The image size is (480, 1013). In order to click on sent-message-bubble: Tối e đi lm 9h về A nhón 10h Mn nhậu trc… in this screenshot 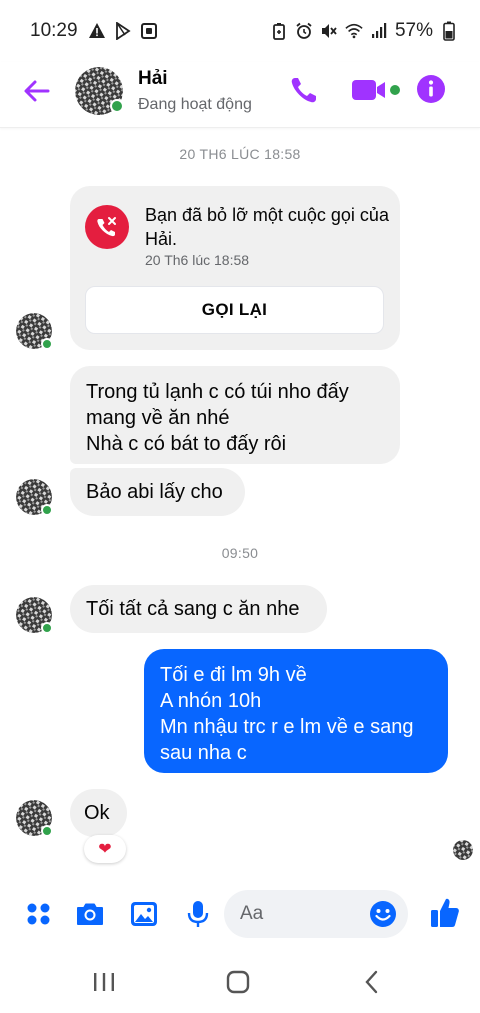, I will do `click(296, 711)`.